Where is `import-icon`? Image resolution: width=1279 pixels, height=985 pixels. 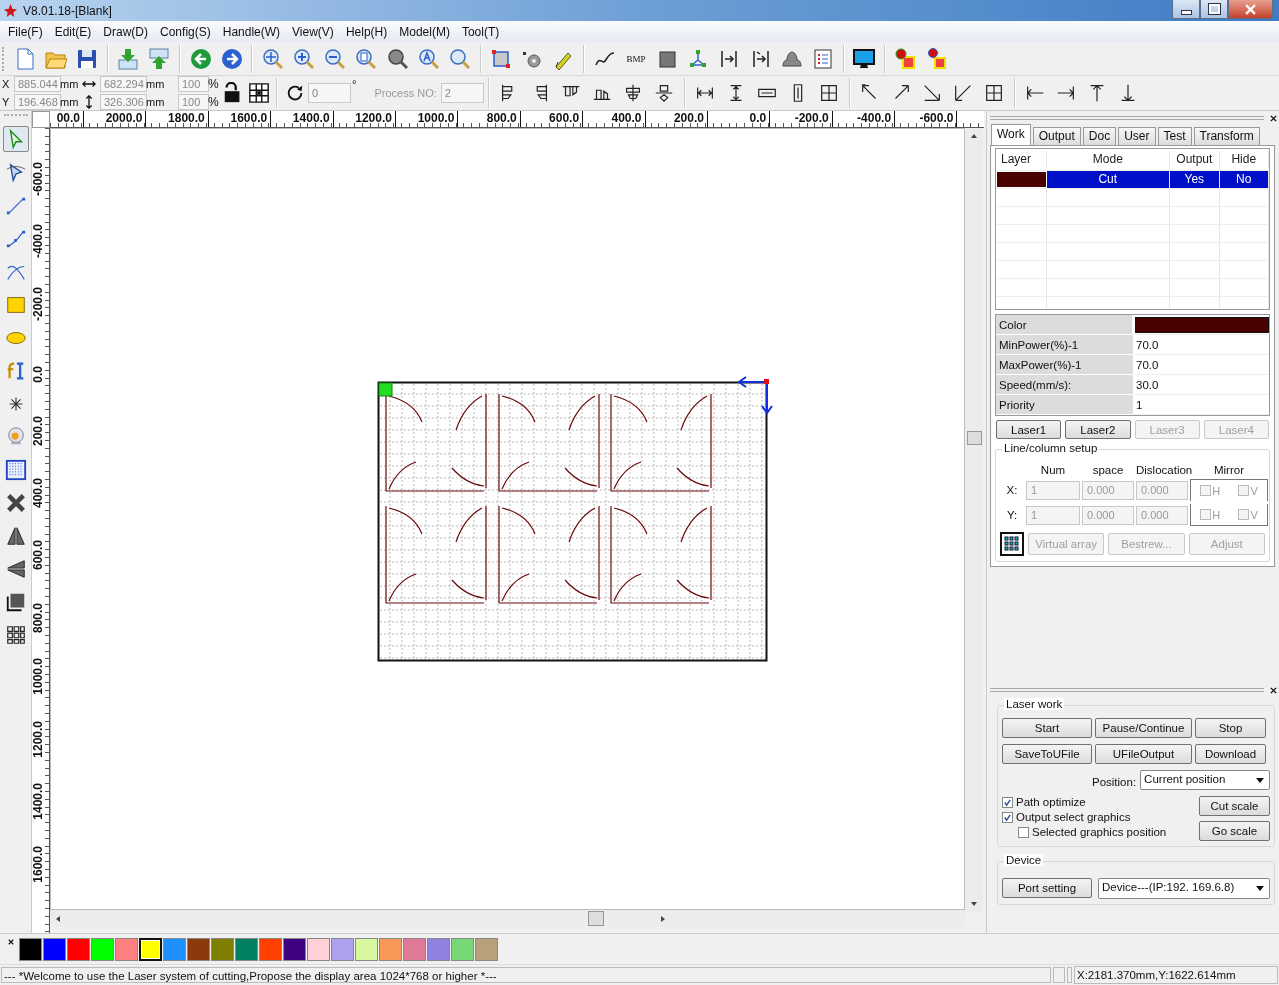
import-icon is located at coordinates (128, 58).